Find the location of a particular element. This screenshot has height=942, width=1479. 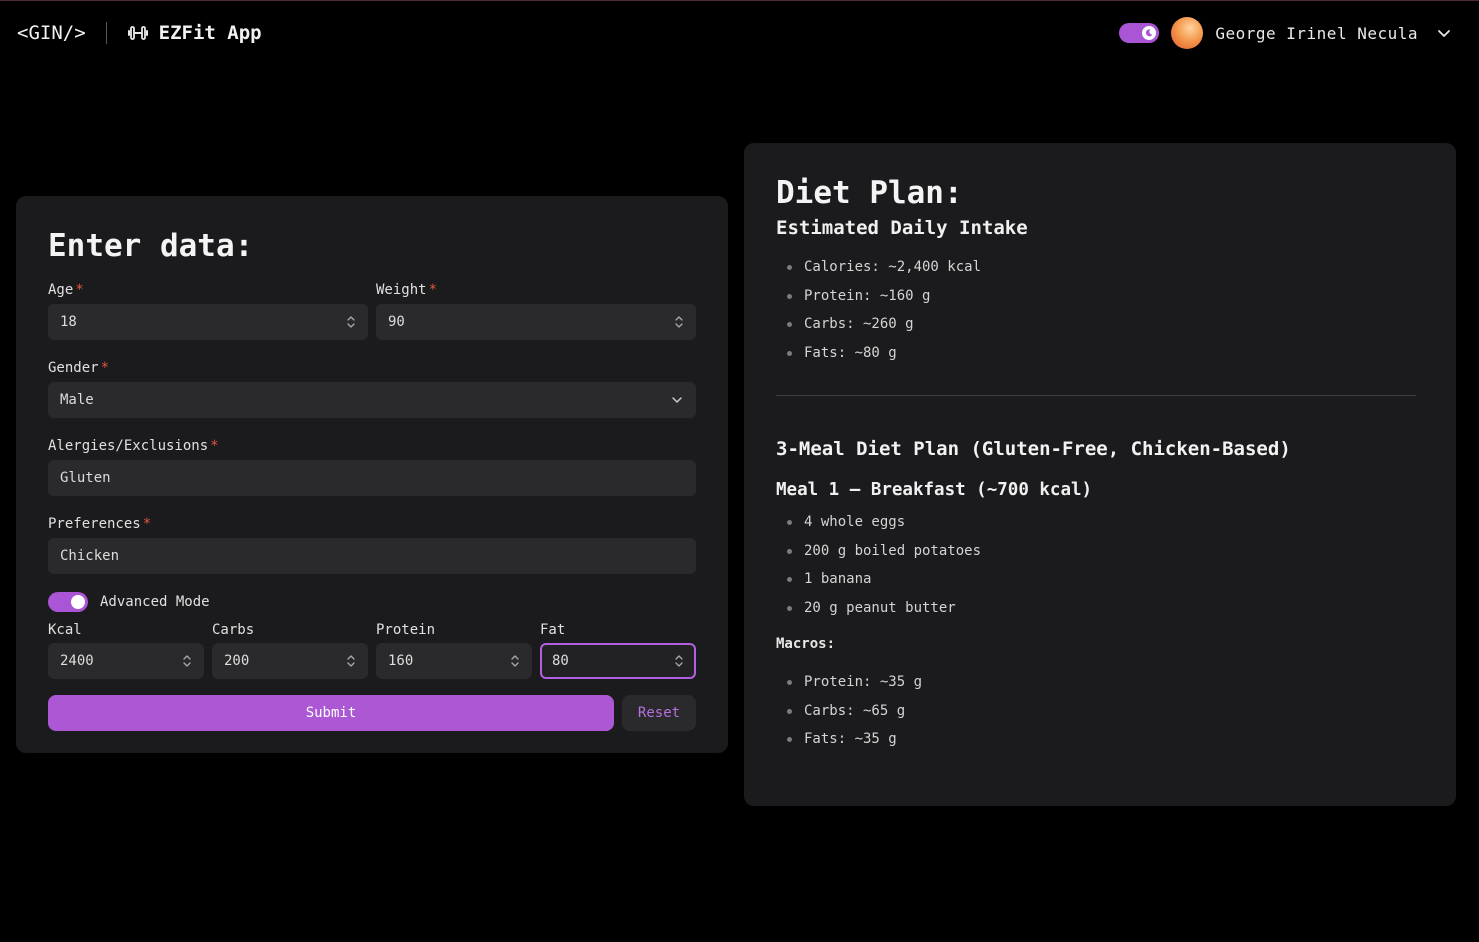

list-item: 200 g boiled potatoes is located at coordinates (1100, 557).